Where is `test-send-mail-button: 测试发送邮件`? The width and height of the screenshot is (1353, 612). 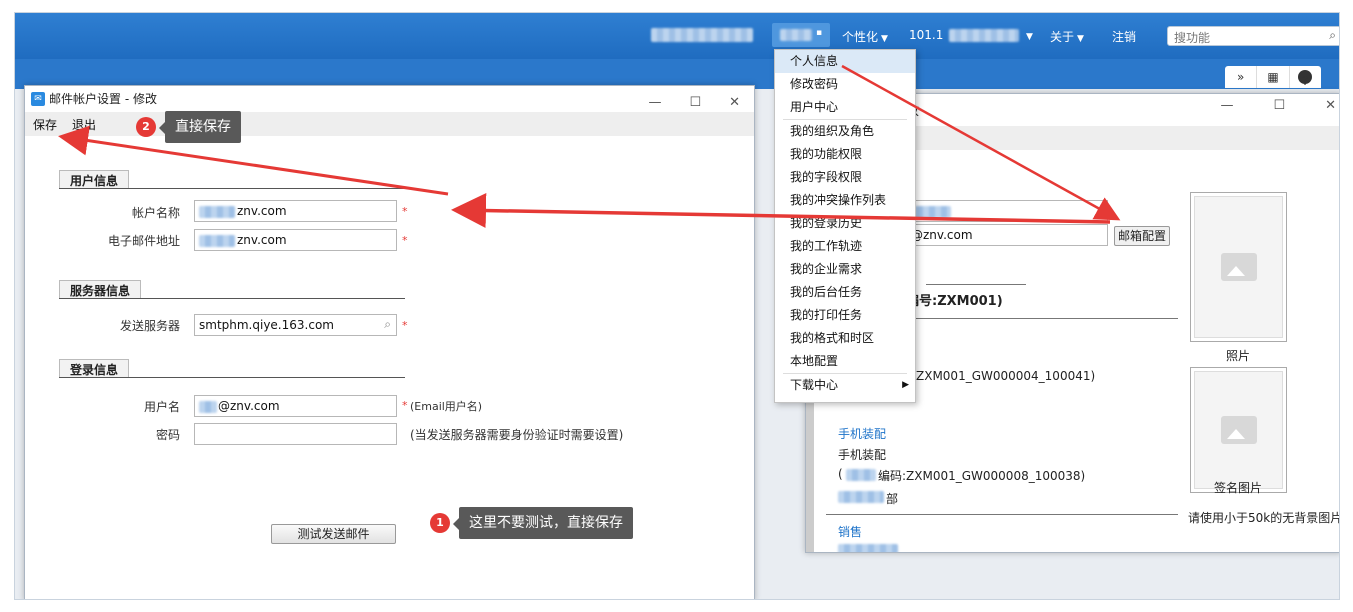 test-send-mail-button: 测试发送邮件 is located at coordinates (333, 534).